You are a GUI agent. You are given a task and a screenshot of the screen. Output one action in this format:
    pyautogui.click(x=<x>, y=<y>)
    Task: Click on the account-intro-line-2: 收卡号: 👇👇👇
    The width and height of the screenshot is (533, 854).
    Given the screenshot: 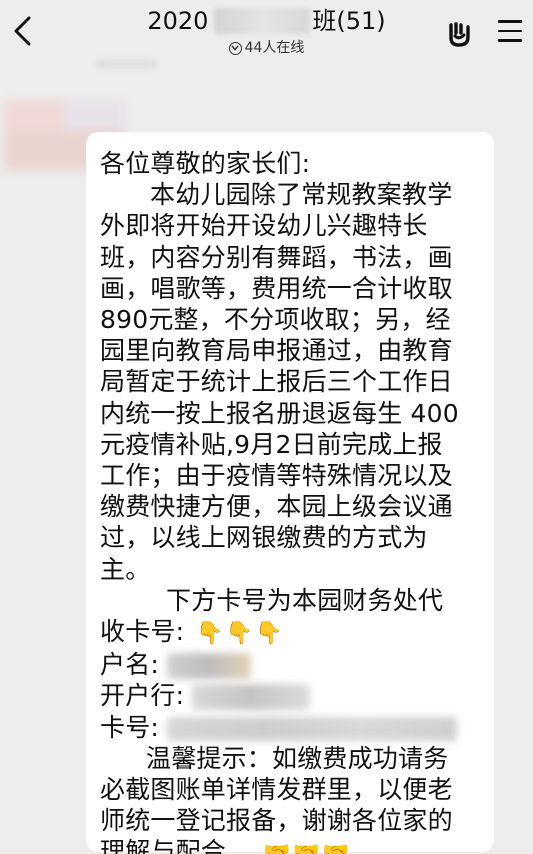 What is the action you would take?
    pyautogui.click(x=290, y=632)
    